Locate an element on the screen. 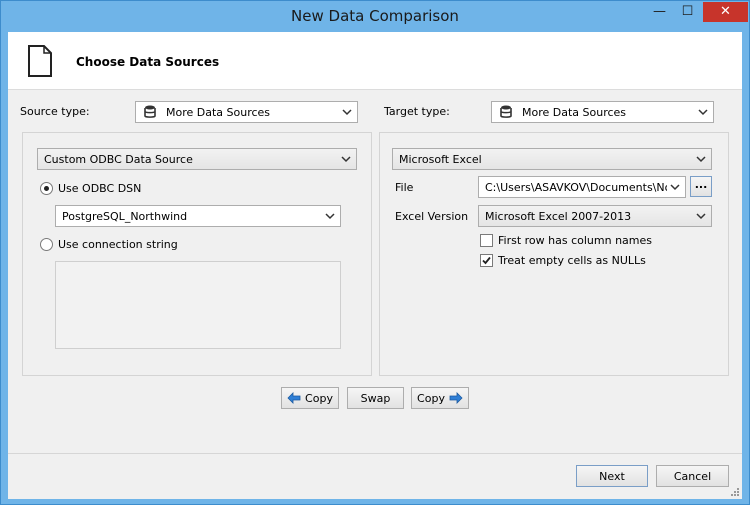 The height and width of the screenshot is (505, 750). copy-to-target-button: Copy is located at coordinates (440, 398).